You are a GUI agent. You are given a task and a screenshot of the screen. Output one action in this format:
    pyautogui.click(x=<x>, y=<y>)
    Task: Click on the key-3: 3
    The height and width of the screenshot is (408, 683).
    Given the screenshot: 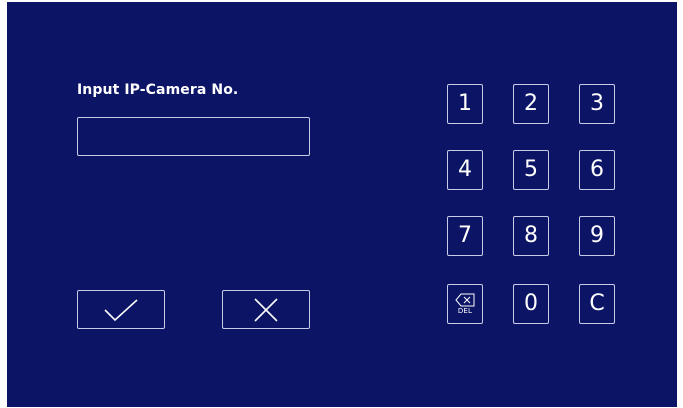 What is the action you would take?
    pyautogui.click(x=597, y=104)
    